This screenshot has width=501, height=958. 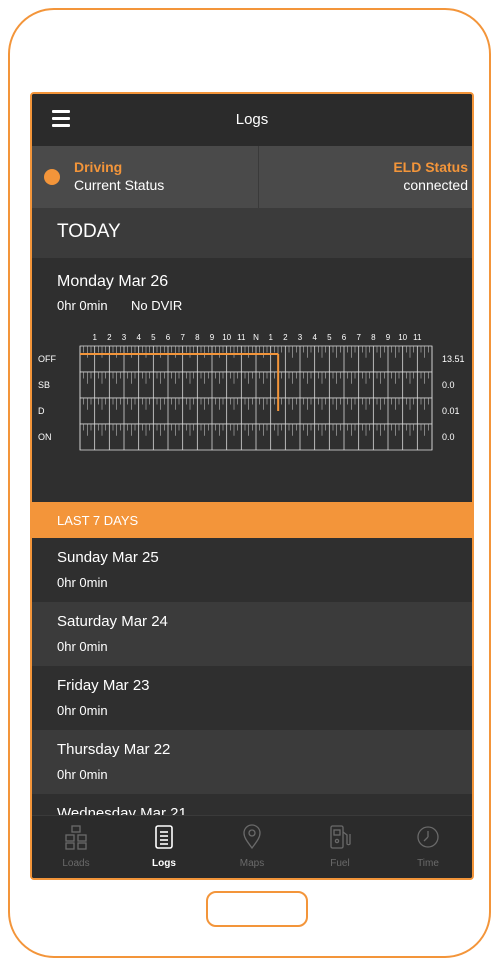 I want to click on home-button, so click(x=257, y=909).